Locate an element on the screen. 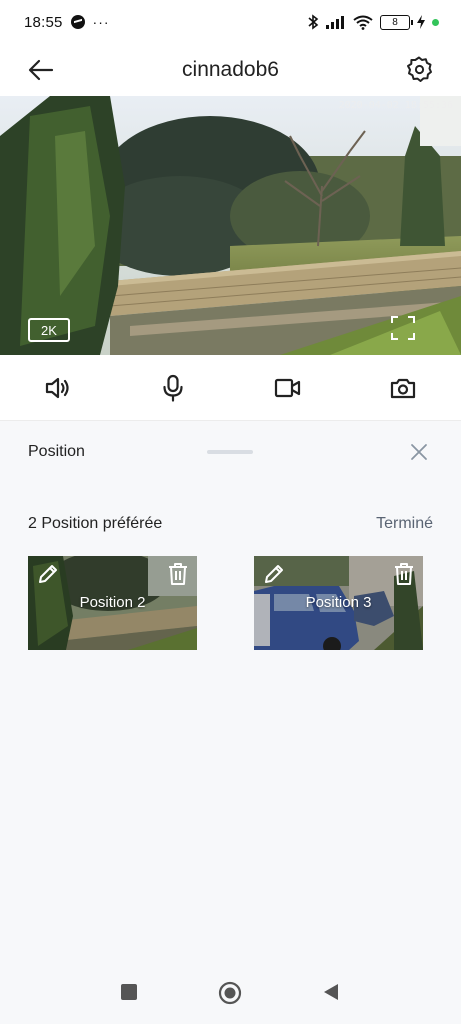  camera-icon is located at coordinates (403, 388).